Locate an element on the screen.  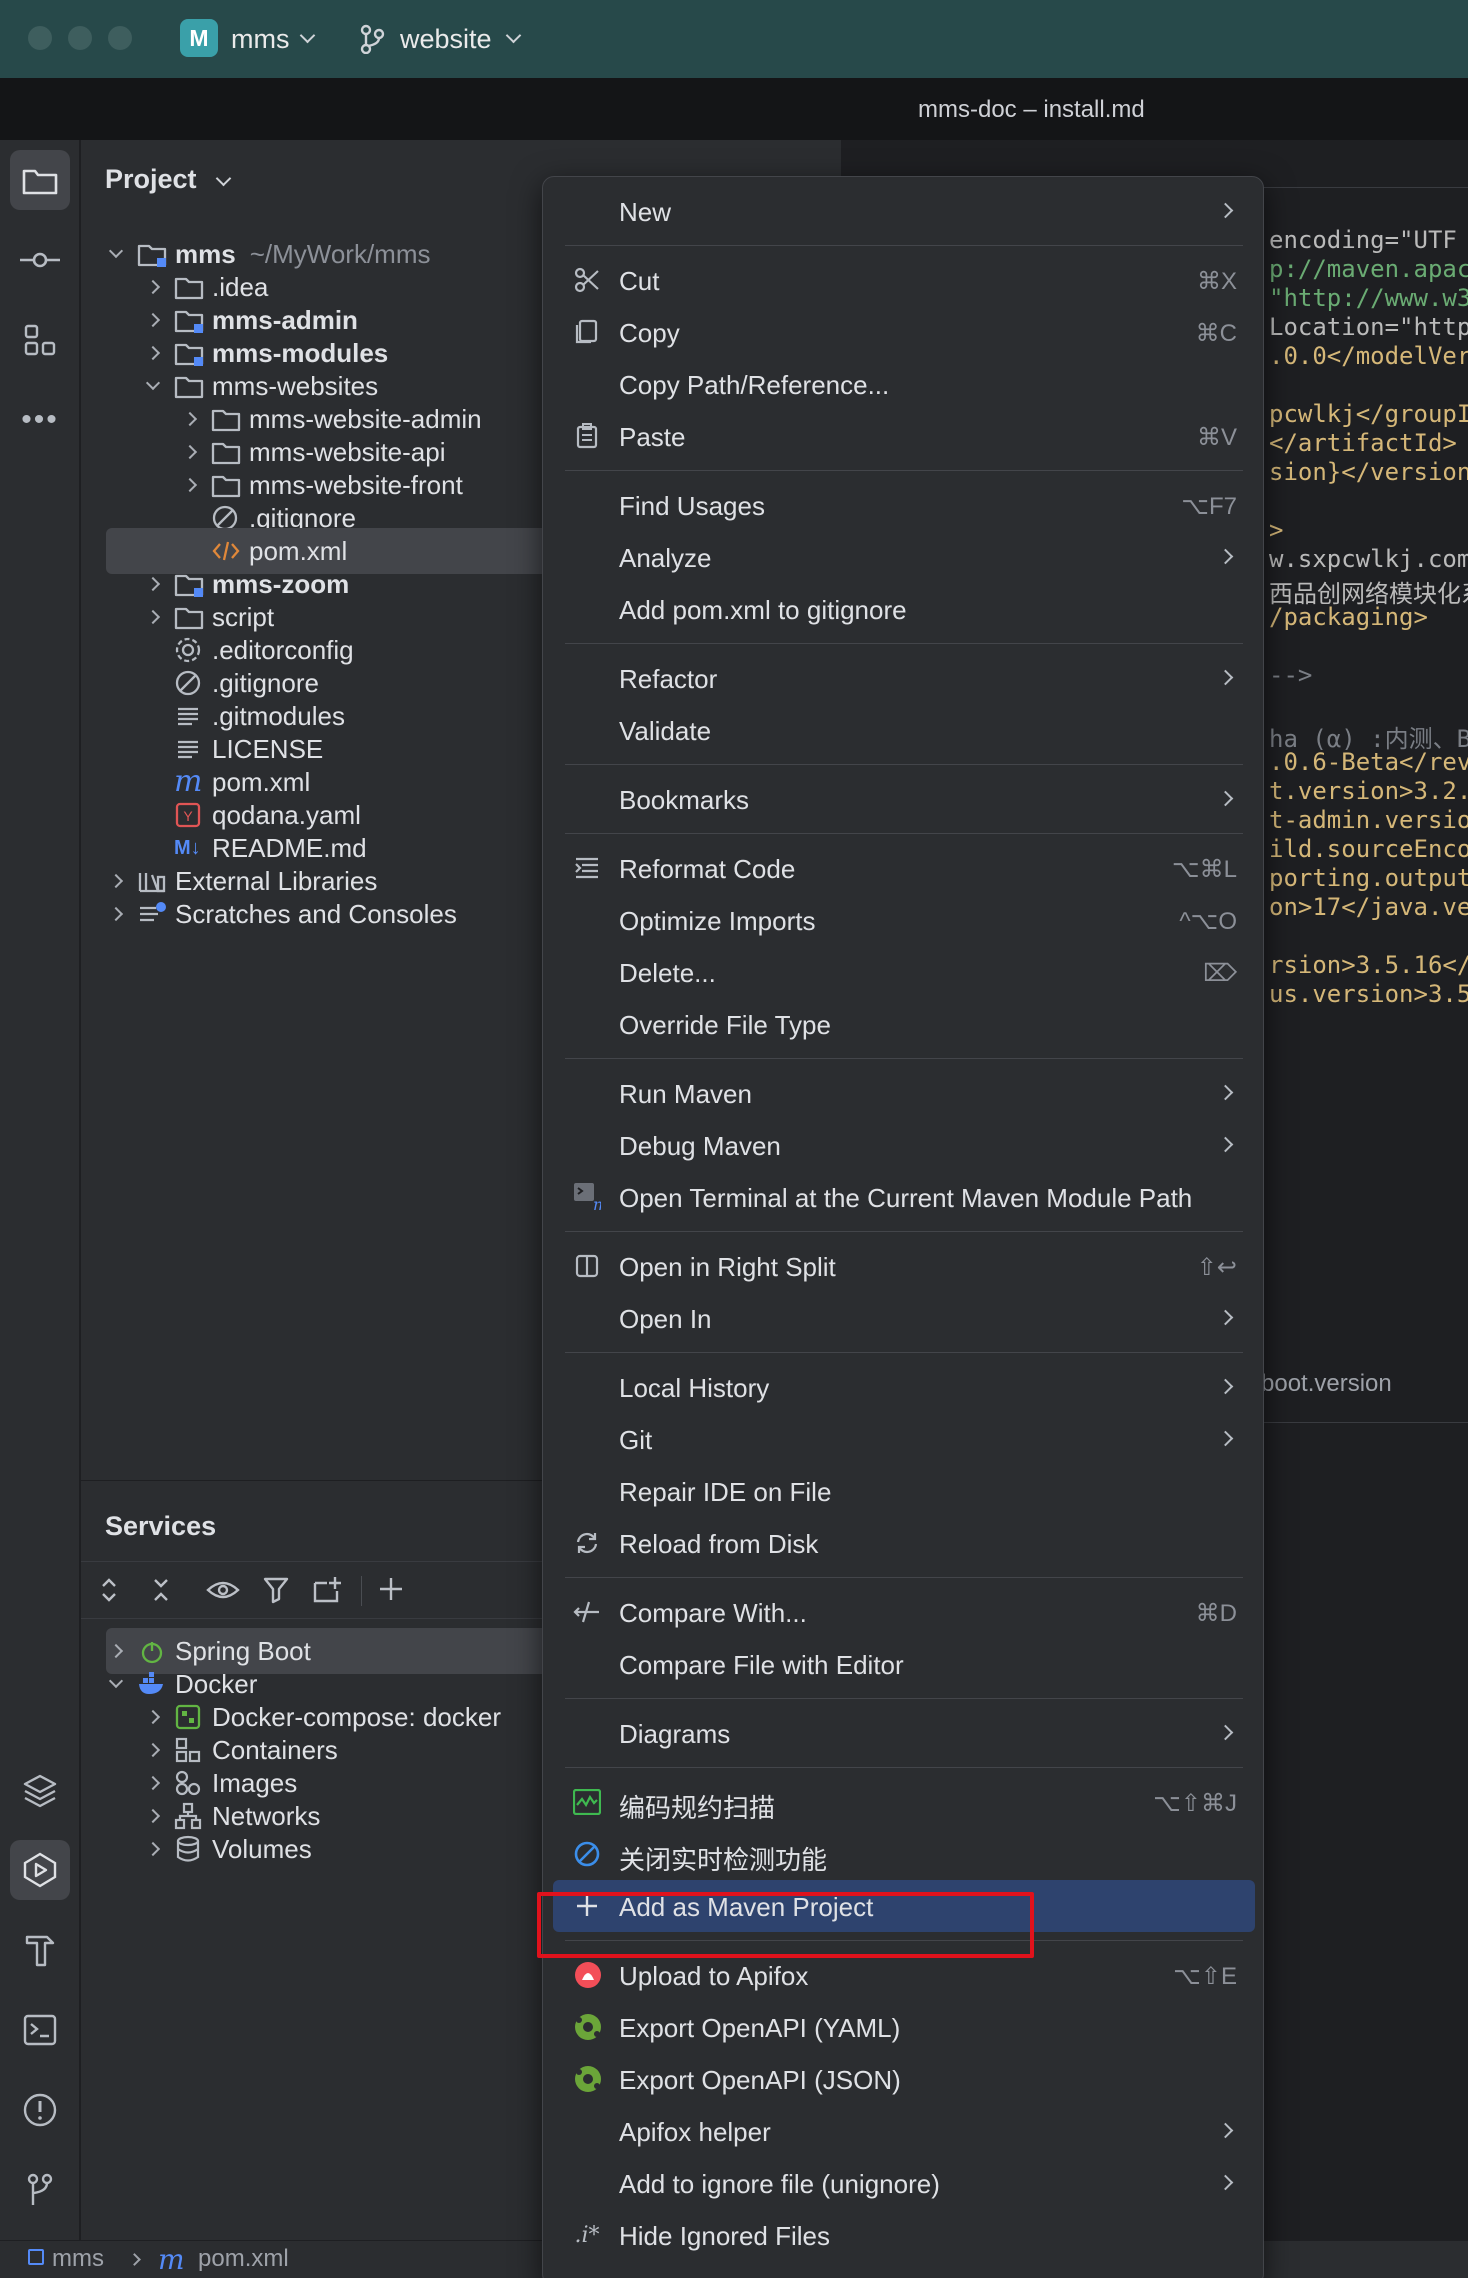
menu-item-validate: Validate is located at coordinates (904, 730).